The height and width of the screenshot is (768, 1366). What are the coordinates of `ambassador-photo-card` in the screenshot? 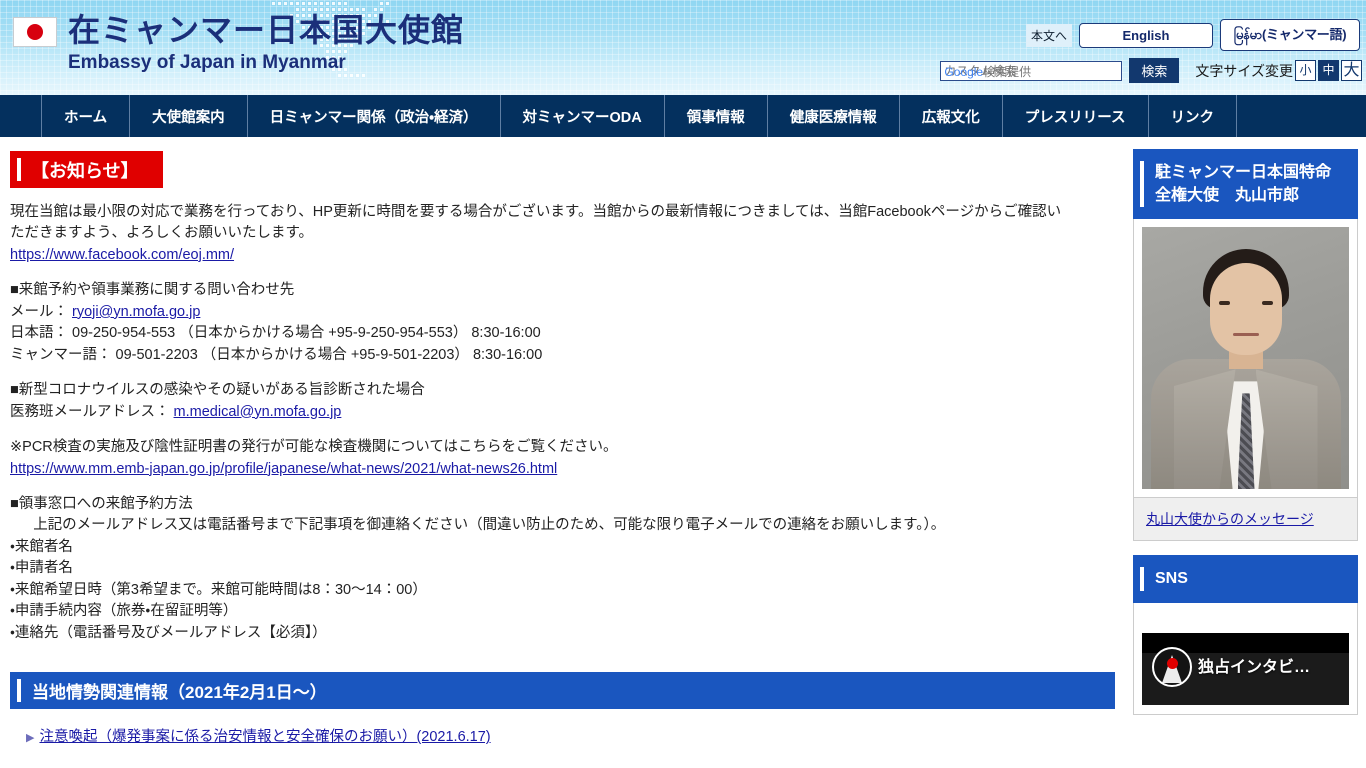 It's located at (1245, 359).